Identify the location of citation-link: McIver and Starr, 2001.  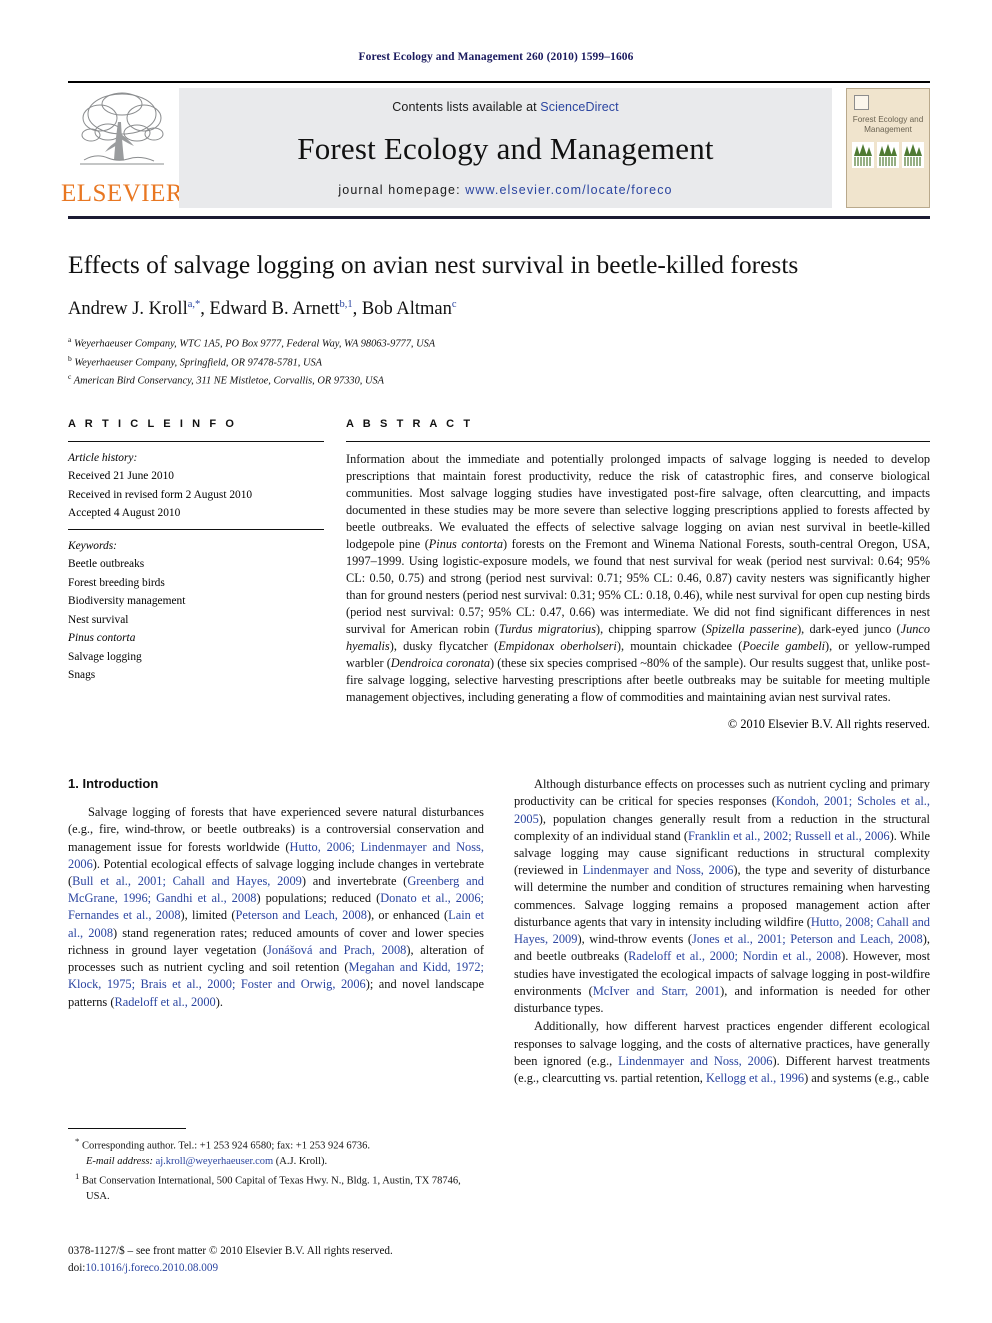
(656, 991).